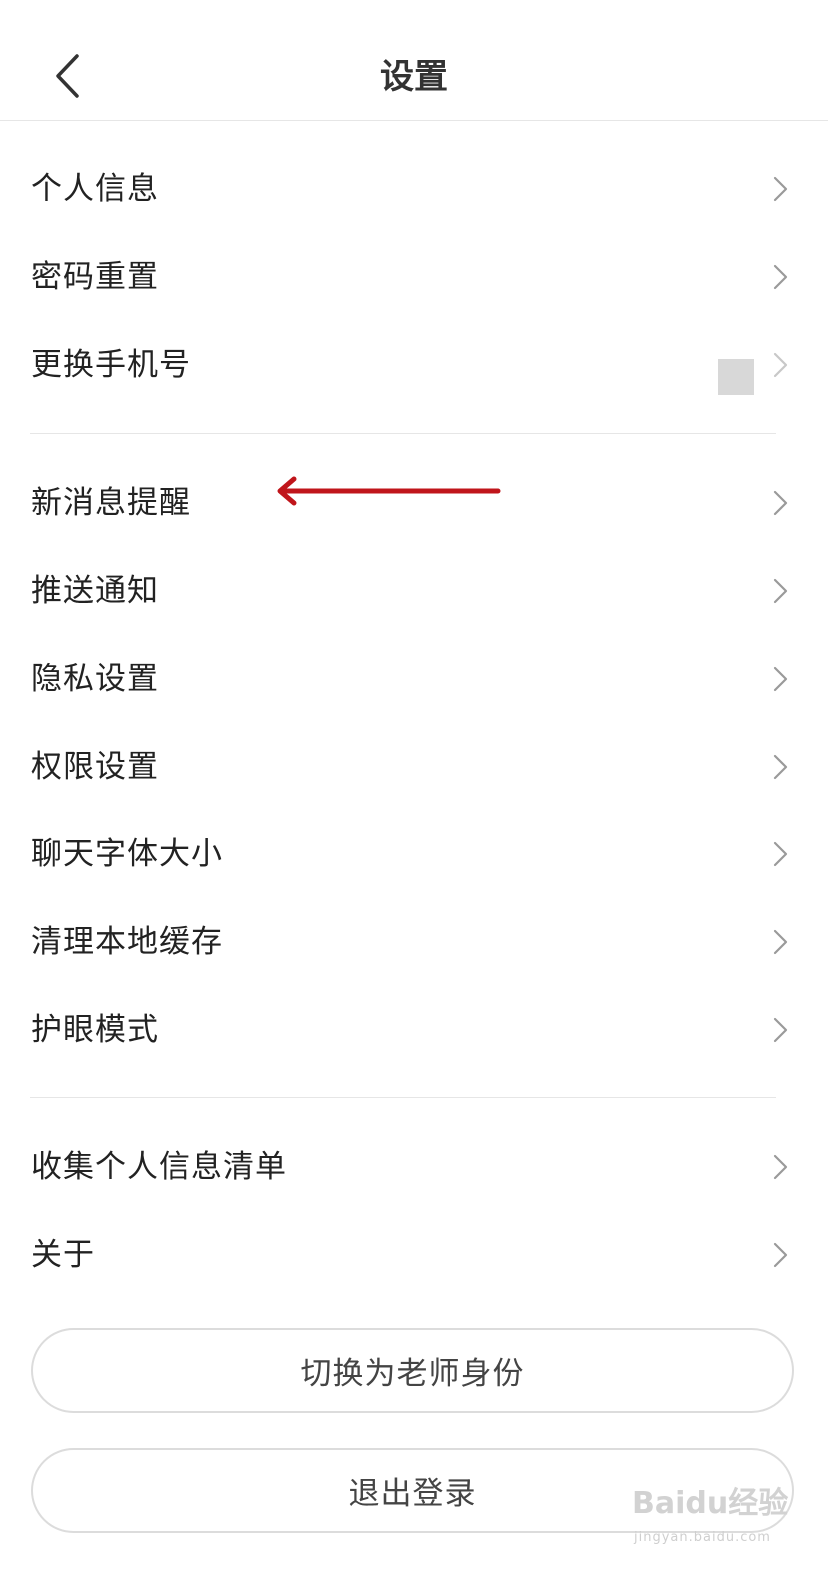 The image size is (828, 1571). Describe the element at coordinates (111, 365) in the screenshot. I see `settings-item-label: 更换手机号` at that location.